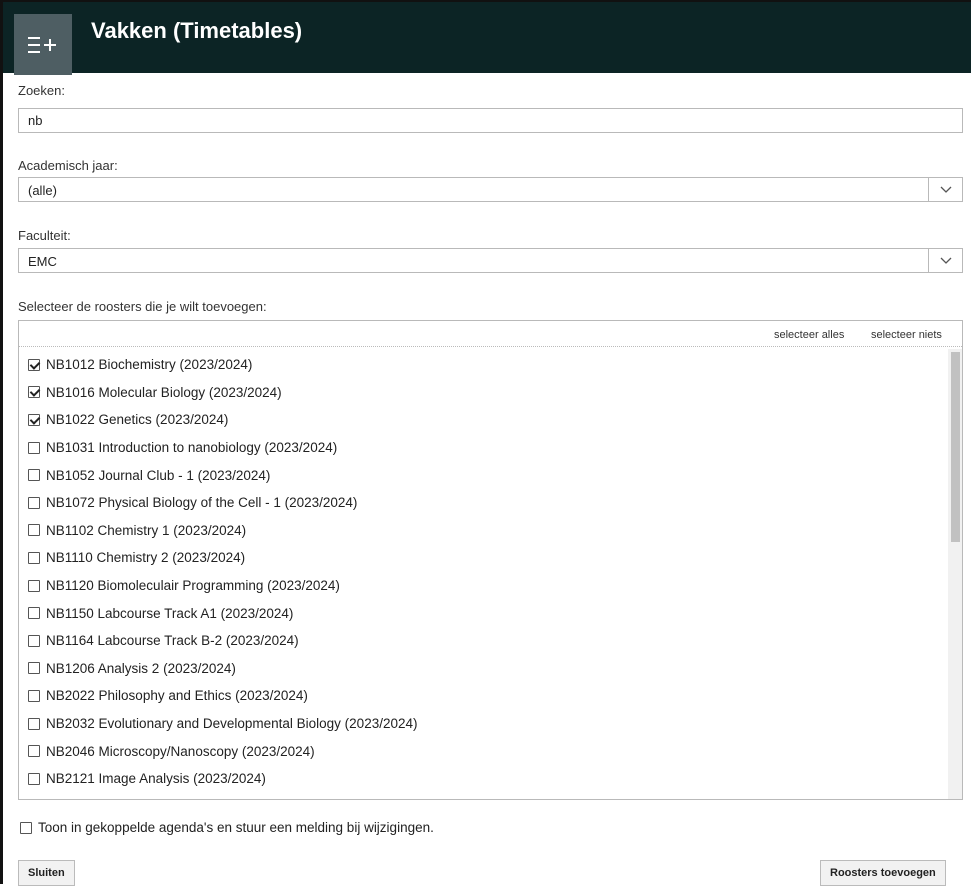 This screenshot has height=886, width=971. Describe the element at coordinates (146, 558) in the screenshot. I see `item-label: NB1110 Chemistry 2 (2023/2024)` at that location.